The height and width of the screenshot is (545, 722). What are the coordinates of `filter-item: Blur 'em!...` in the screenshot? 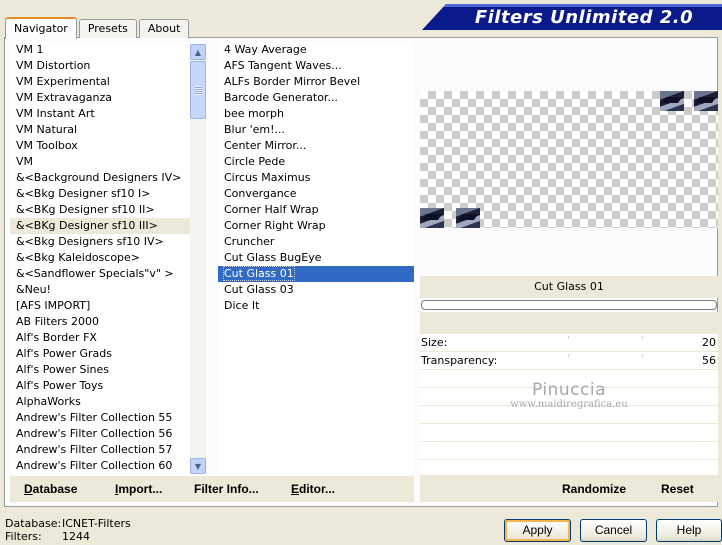 It's located at (316, 130).